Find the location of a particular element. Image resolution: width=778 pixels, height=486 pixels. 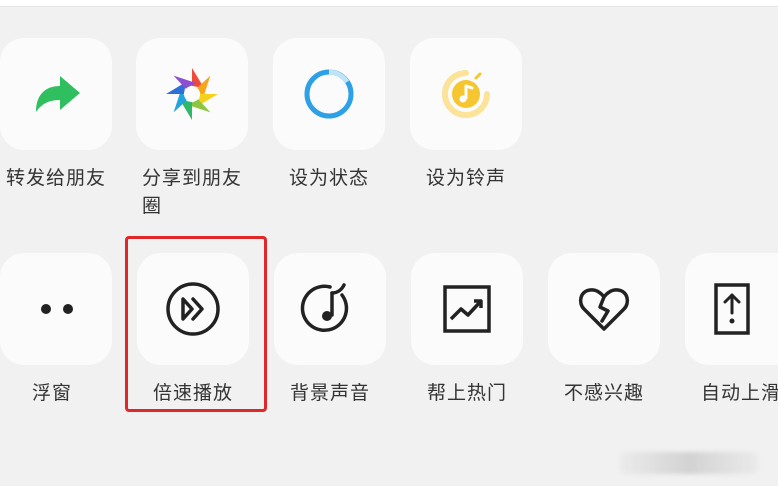

blurred-watermark is located at coordinates (689, 463).